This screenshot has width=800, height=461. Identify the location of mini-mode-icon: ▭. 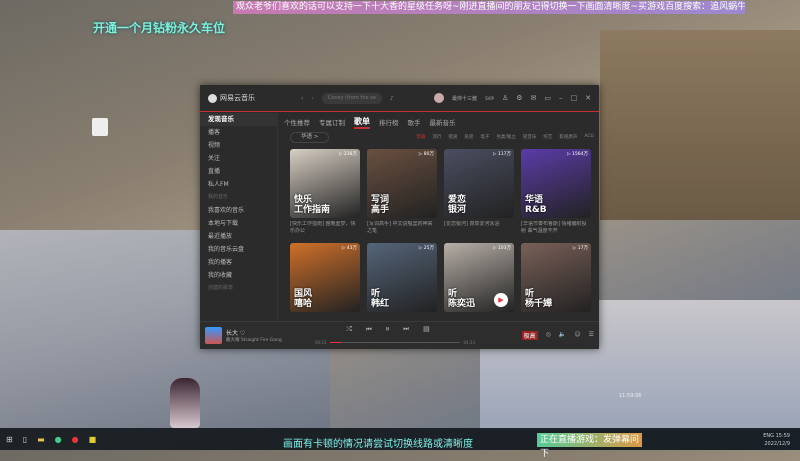
(547, 98).